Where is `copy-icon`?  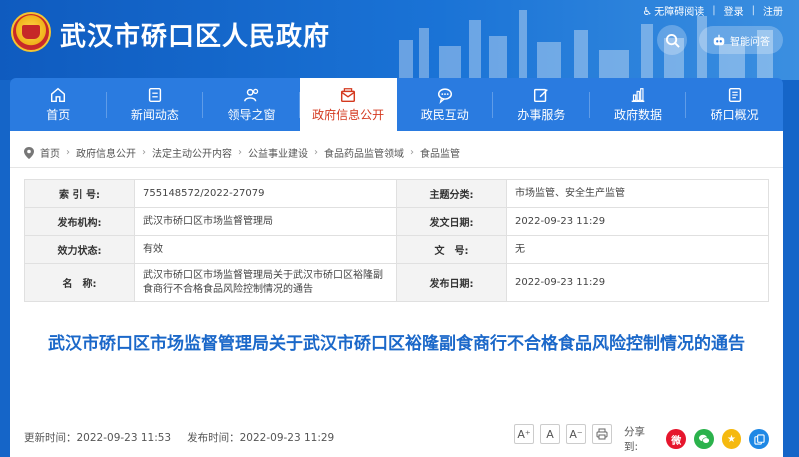 copy-icon is located at coordinates (759, 439).